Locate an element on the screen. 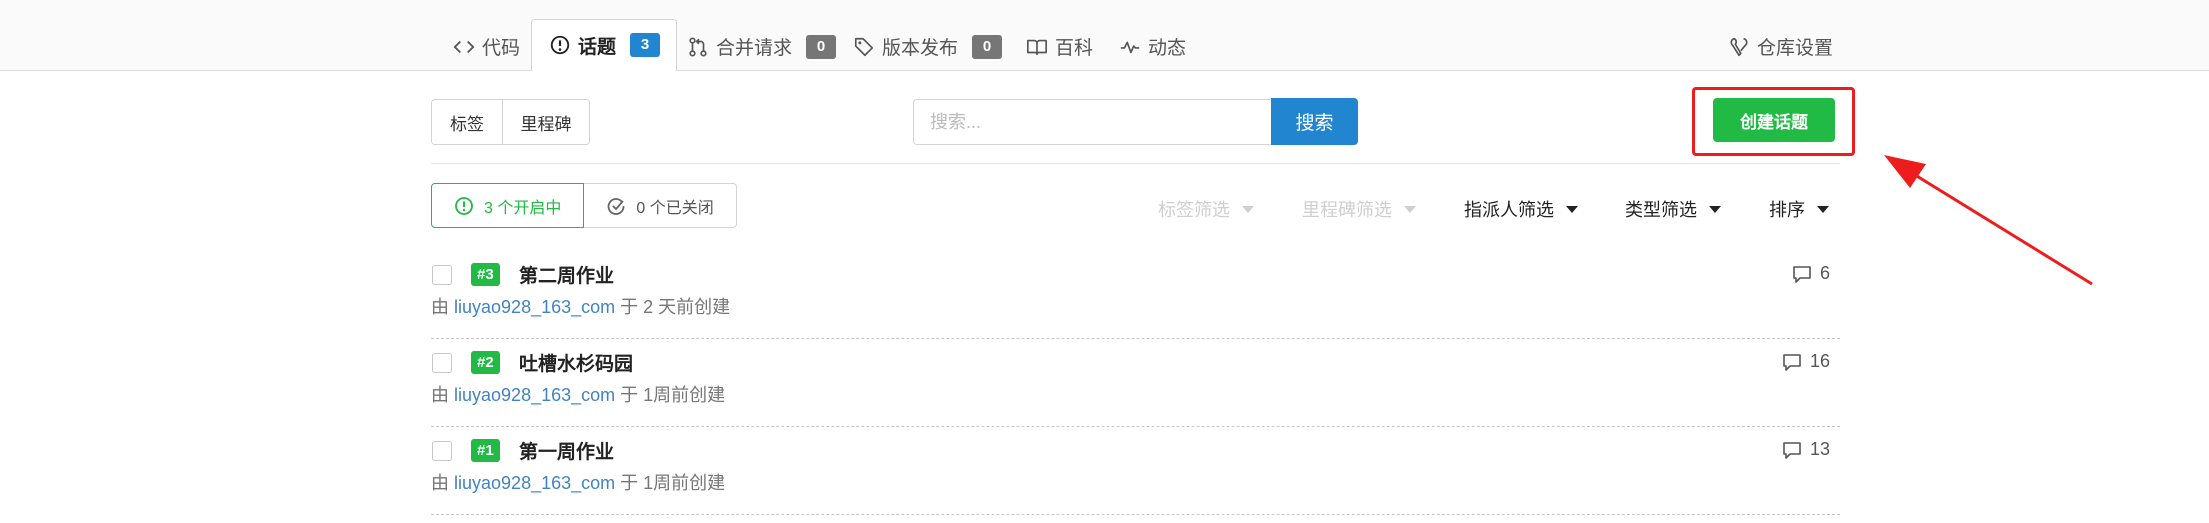  tab-settings-label: 仓库设置 is located at coordinates (1795, 48).